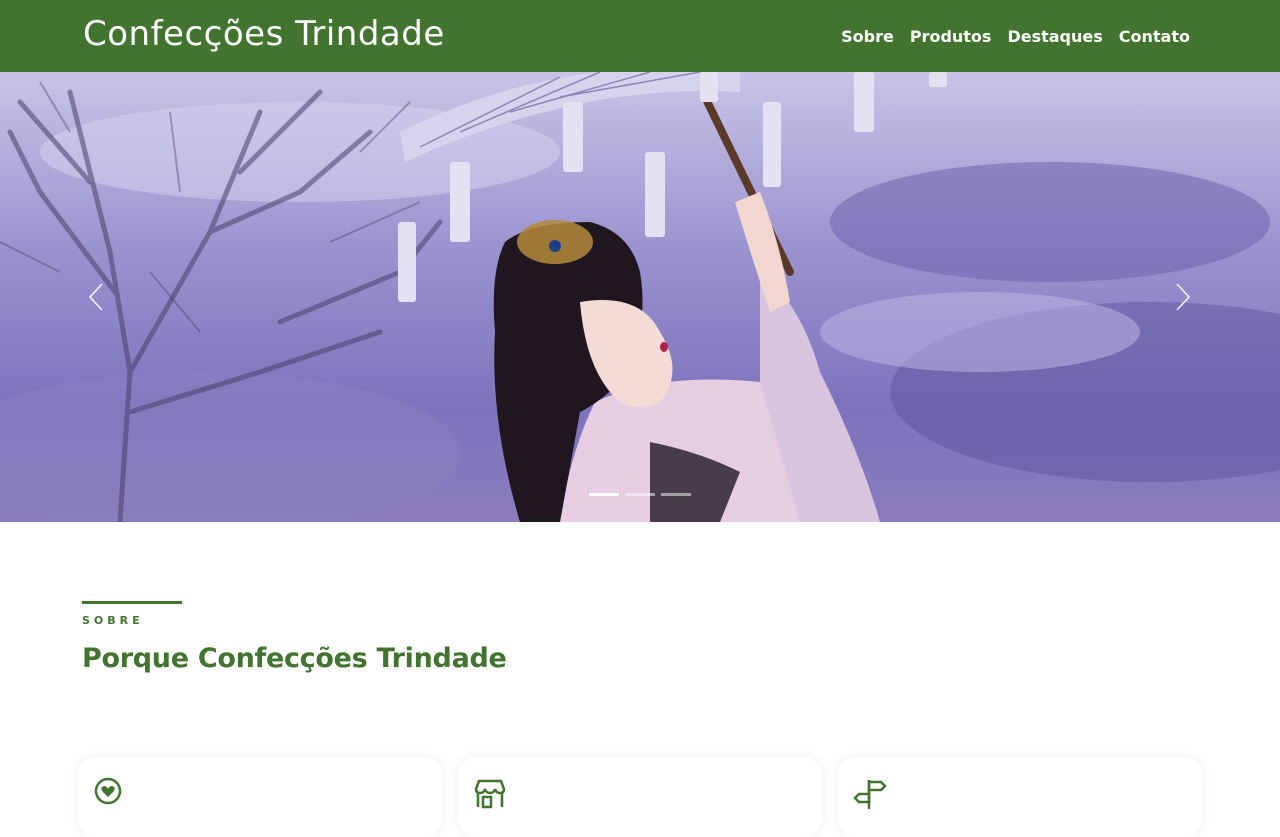  I want to click on nav-link-contato: Contato, so click(1154, 36).